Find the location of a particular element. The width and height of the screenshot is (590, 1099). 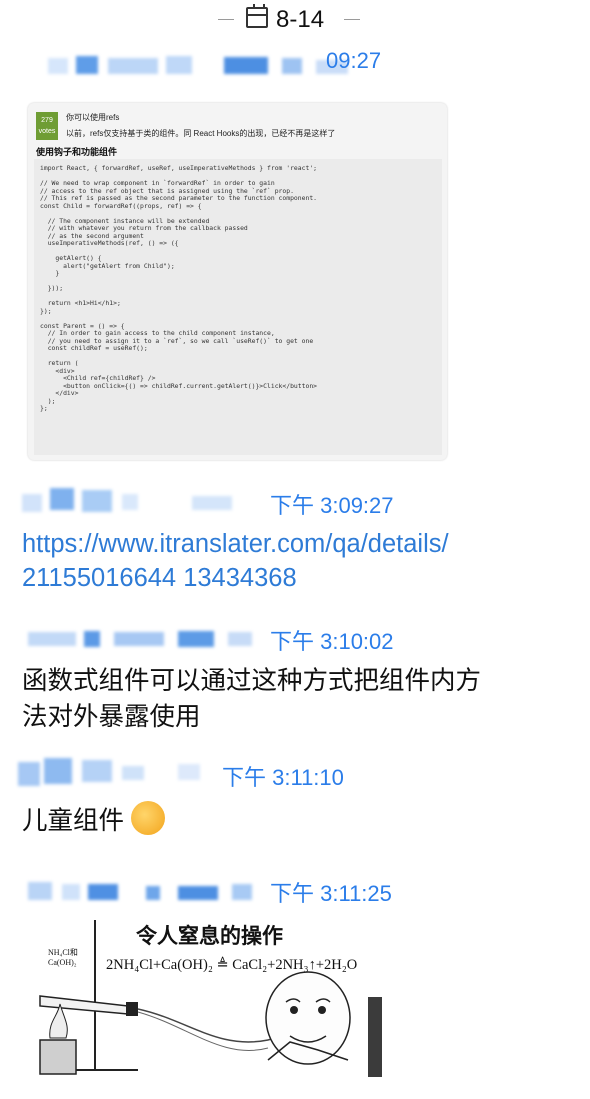

face-palm-emoji is located at coordinates (148, 818).